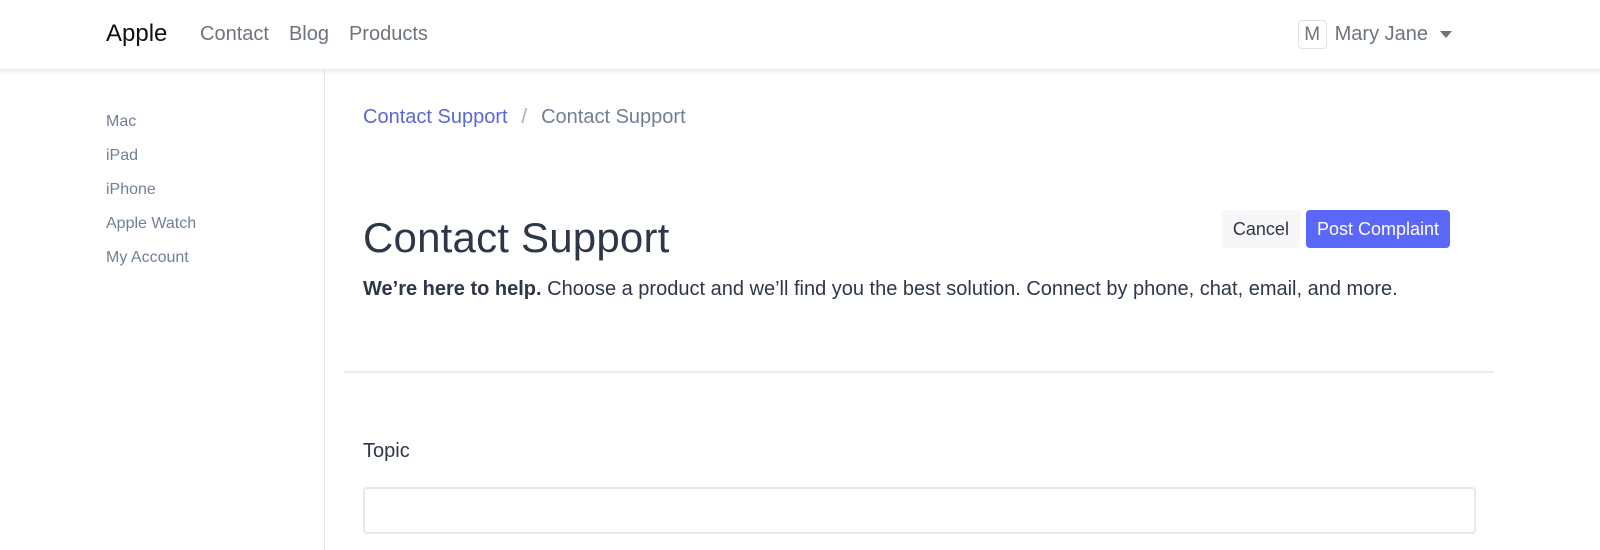  I want to click on sidebar-item-ipad: iPad, so click(151, 161).